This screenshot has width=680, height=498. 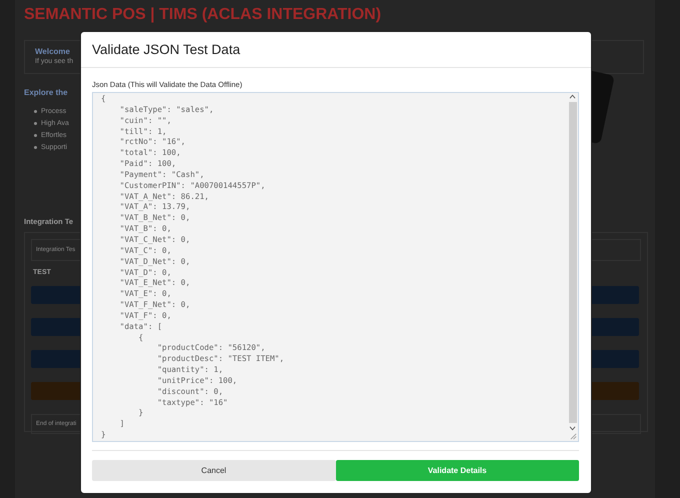 What do you see at coordinates (572, 428) in the screenshot?
I see `caret-down-icon` at bounding box center [572, 428].